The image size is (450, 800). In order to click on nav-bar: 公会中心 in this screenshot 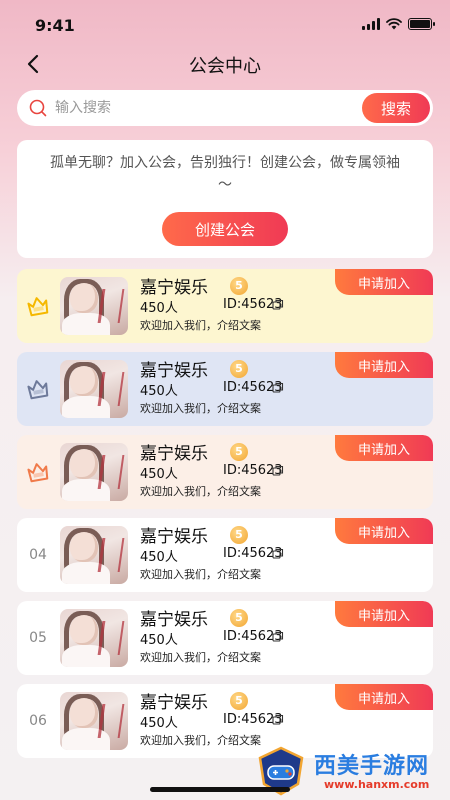, I will do `click(225, 64)`.